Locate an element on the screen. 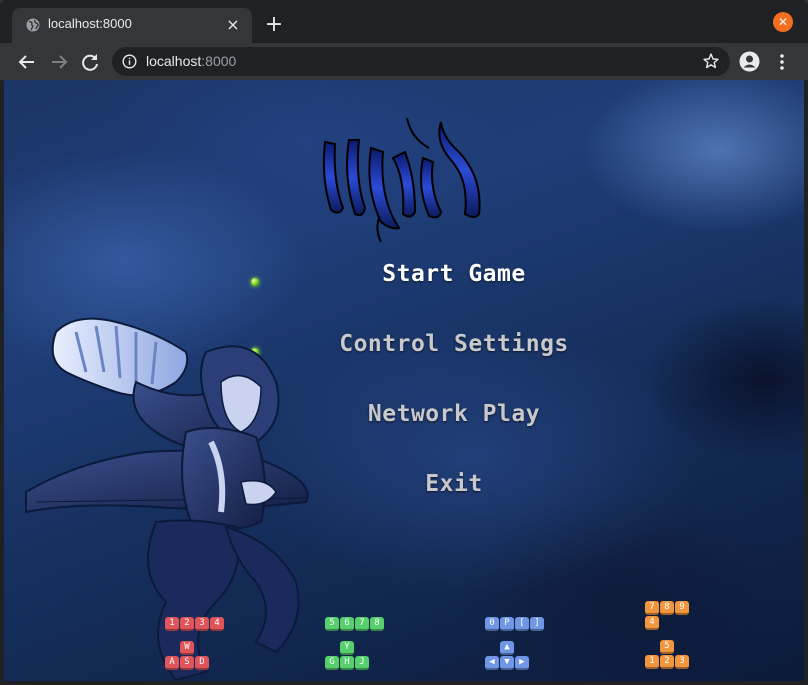 Image resolution: width=808 pixels, height=685 pixels. browser-toolbar: localhost:8000 is located at coordinates (404, 61).